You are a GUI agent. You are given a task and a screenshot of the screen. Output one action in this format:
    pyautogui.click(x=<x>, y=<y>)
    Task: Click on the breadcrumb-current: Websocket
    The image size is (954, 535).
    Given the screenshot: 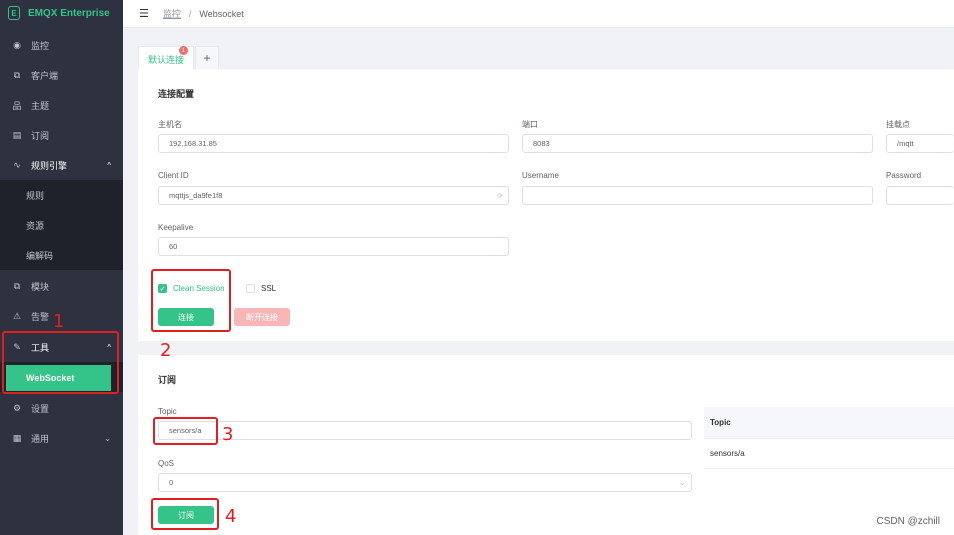 What is the action you would take?
    pyautogui.click(x=221, y=13)
    